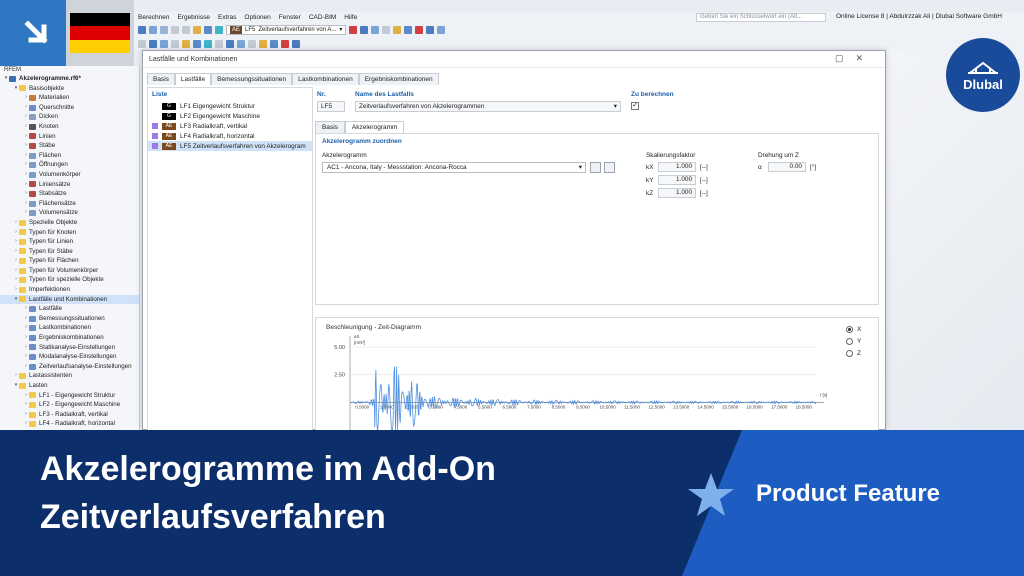  I want to click on tree-item: › Spezielle Objekte, so click(69, 223).